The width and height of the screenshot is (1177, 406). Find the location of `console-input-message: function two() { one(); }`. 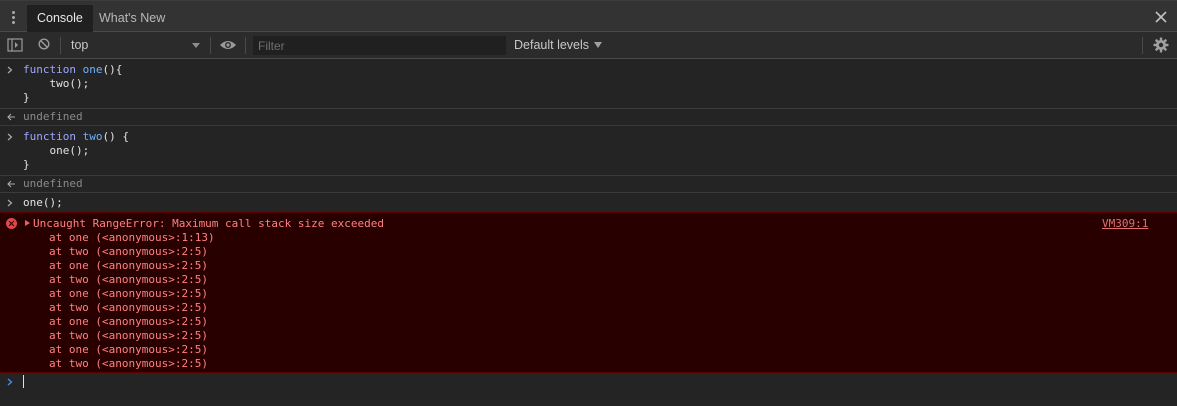

console-input-message: function two() { one(); } is located at coordinates (588, 151).